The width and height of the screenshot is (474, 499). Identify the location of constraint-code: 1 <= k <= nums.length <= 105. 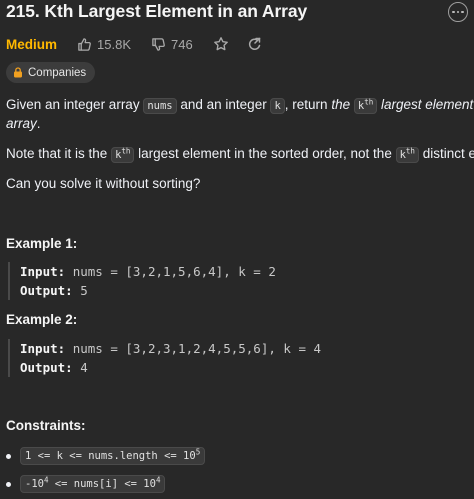
(113, 456).